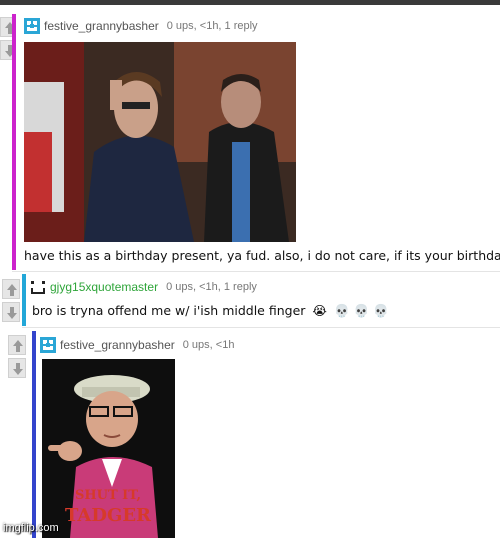 This screenshot has width=500, height=538. I want to click on comment-header: festive_grannybasher 0 ups, <1h, so click(137, 345).